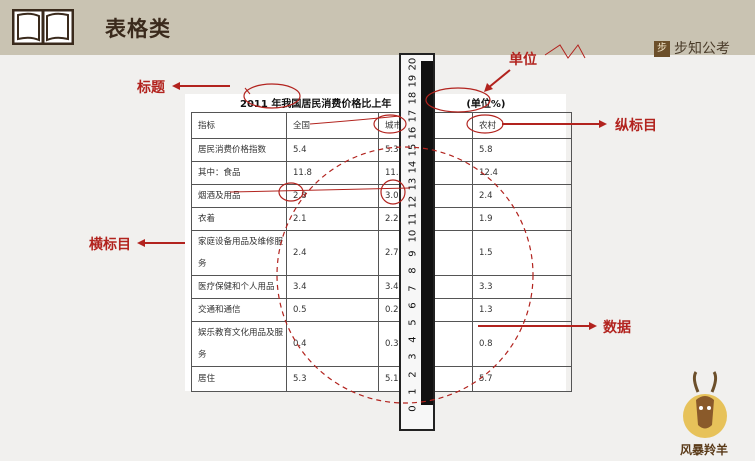  I want to click on logo-text: 风暴羚羊, so click(704, 450).